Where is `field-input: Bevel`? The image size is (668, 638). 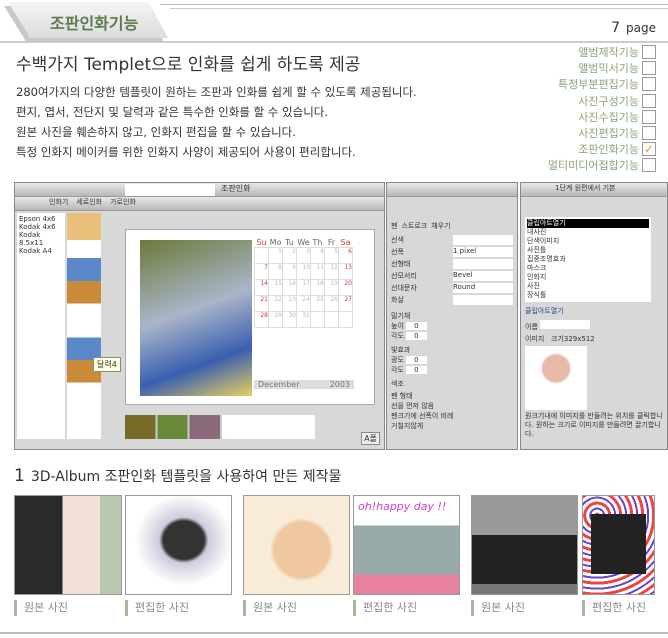
field-input: Bevel is located at coordinates (483, 276).